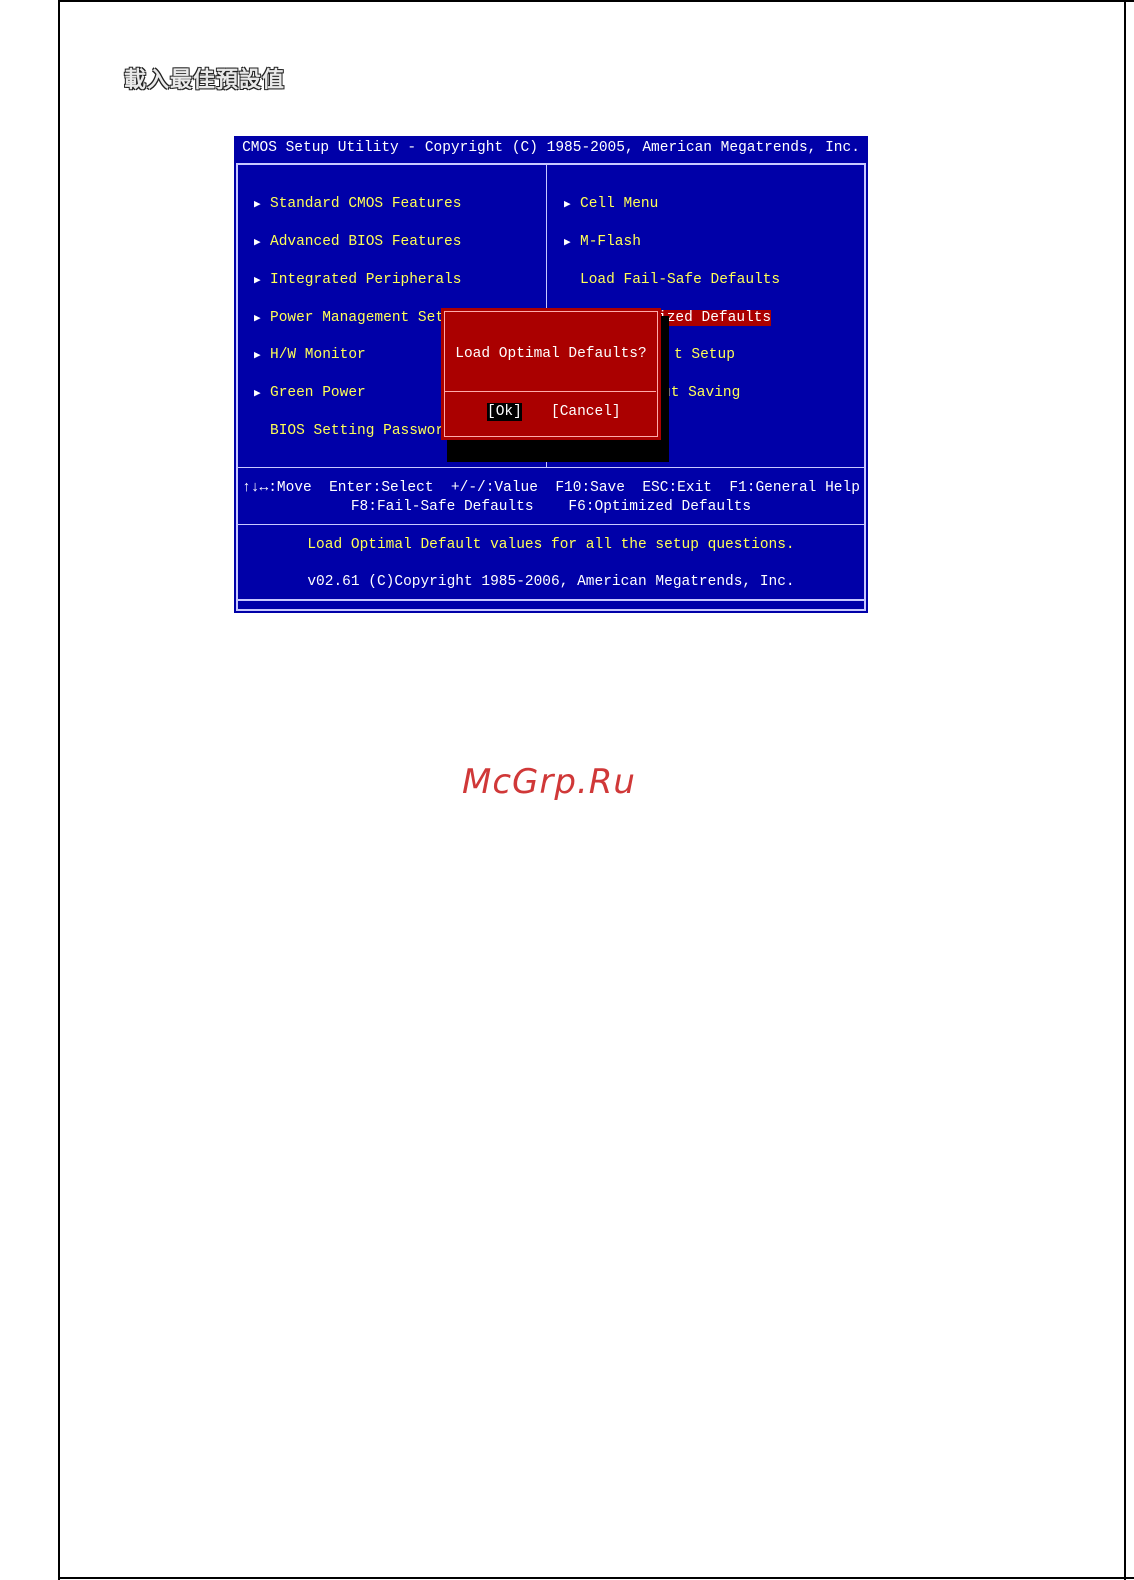 The image size is (1134, 1580). What do you see at coordinates (715, 318) in the screenshot?
I see `menu-item-load-optimized-defaults: ized Defaults` at bounding box center [715, 318].